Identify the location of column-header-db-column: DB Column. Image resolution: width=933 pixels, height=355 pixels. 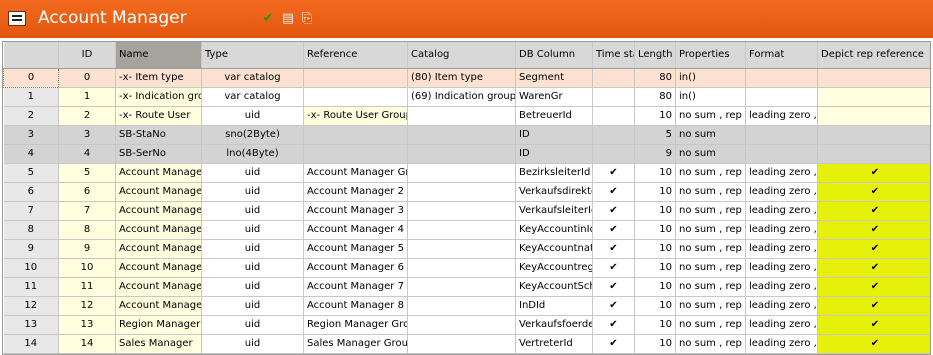
(554, 55).